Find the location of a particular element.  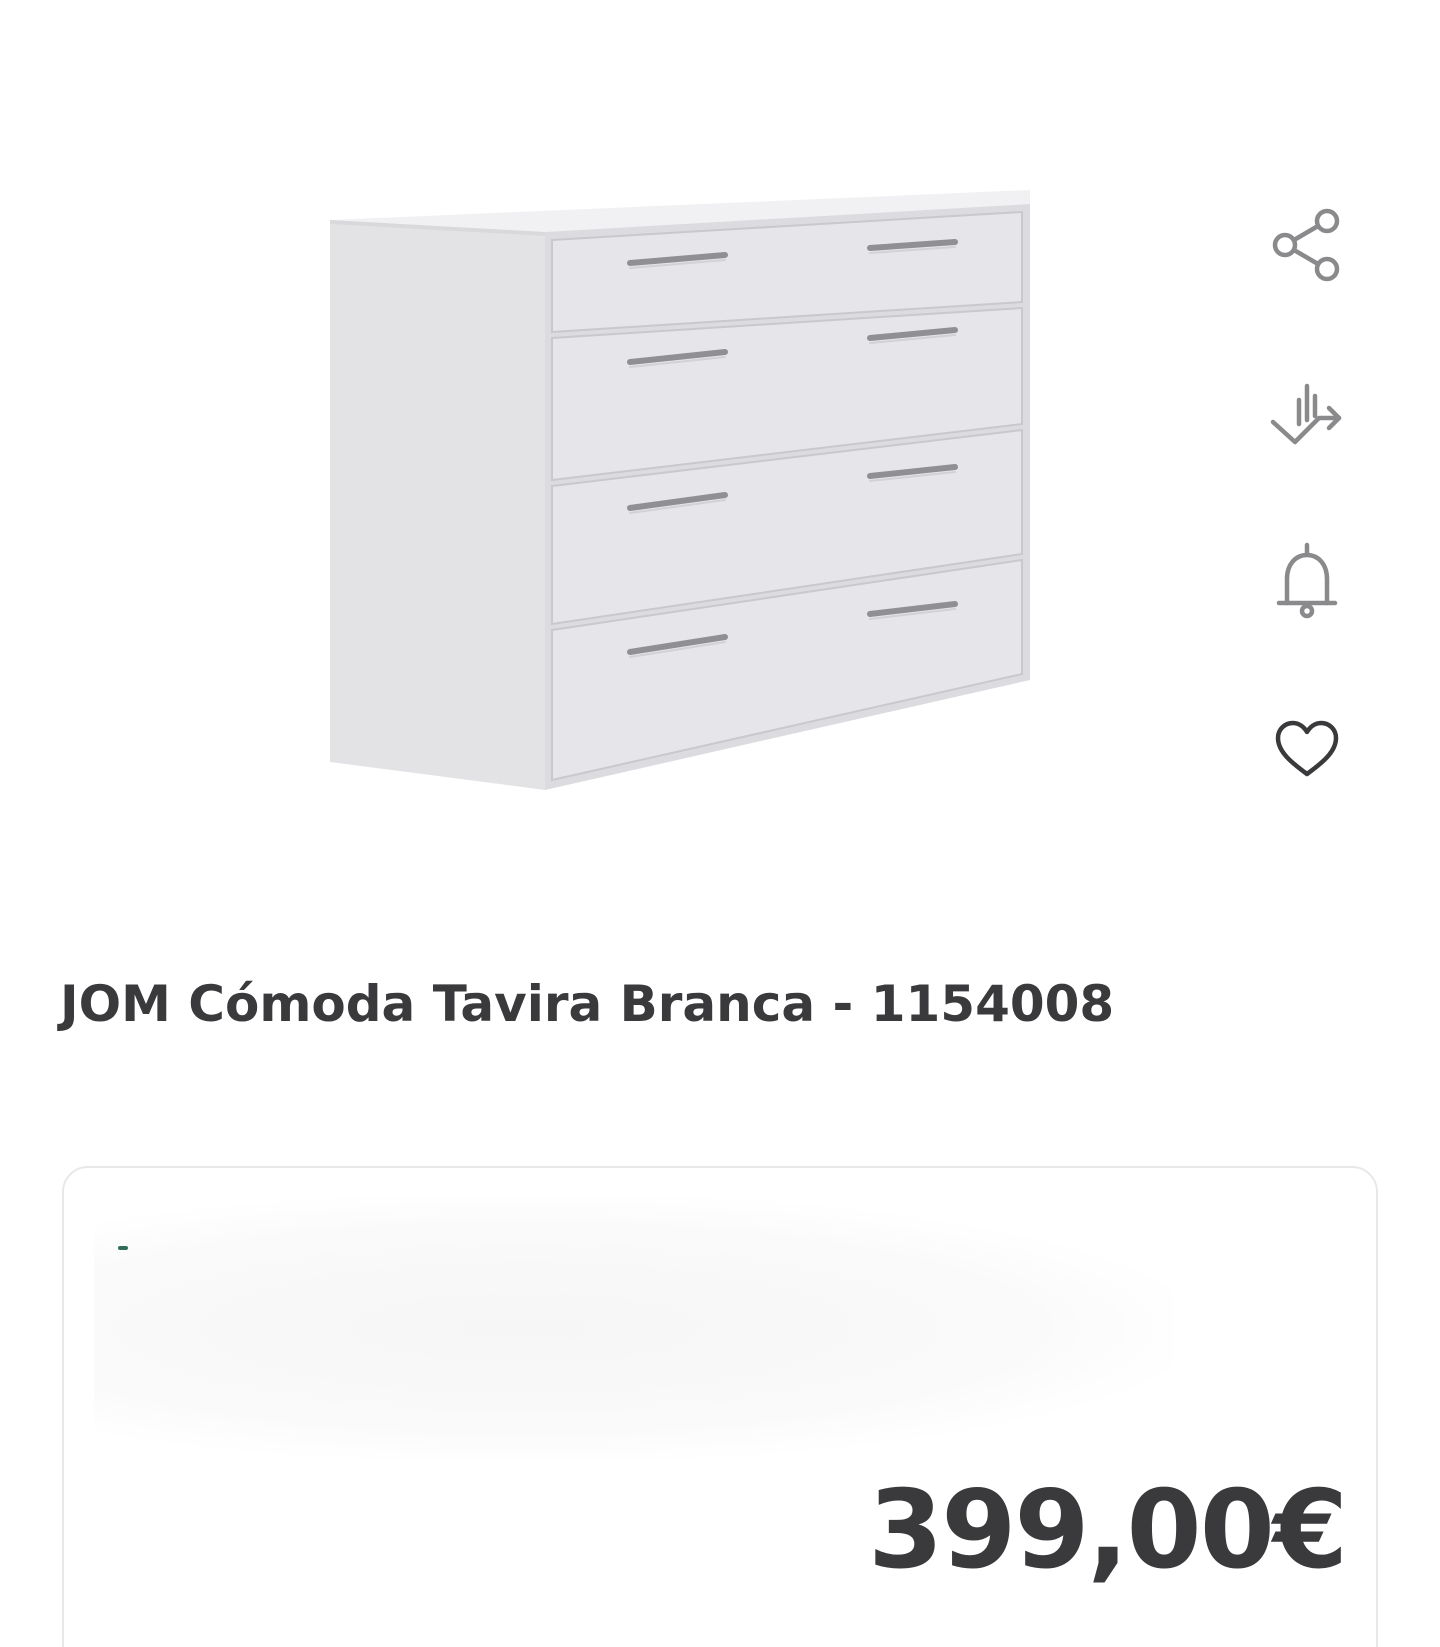

share-button is located at coordinates (1307, 245).